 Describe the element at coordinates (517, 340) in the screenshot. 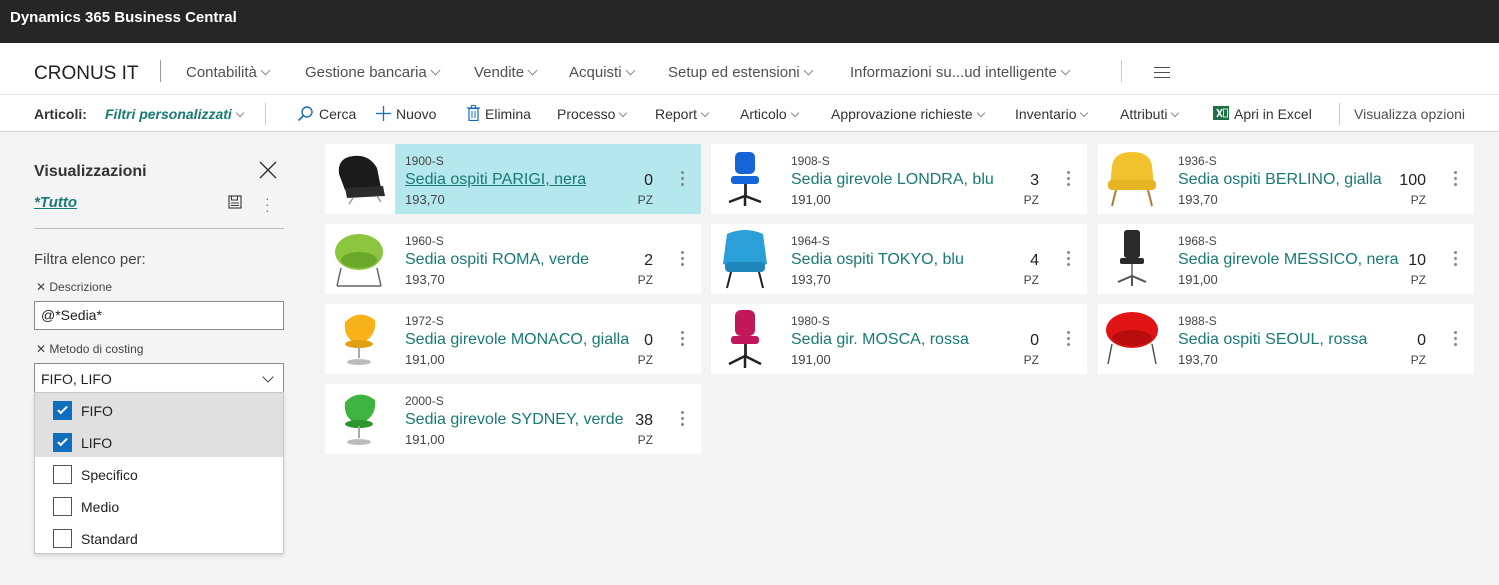

I see `item-description-link: Sedia girevole MONACO, gialla` at that location.